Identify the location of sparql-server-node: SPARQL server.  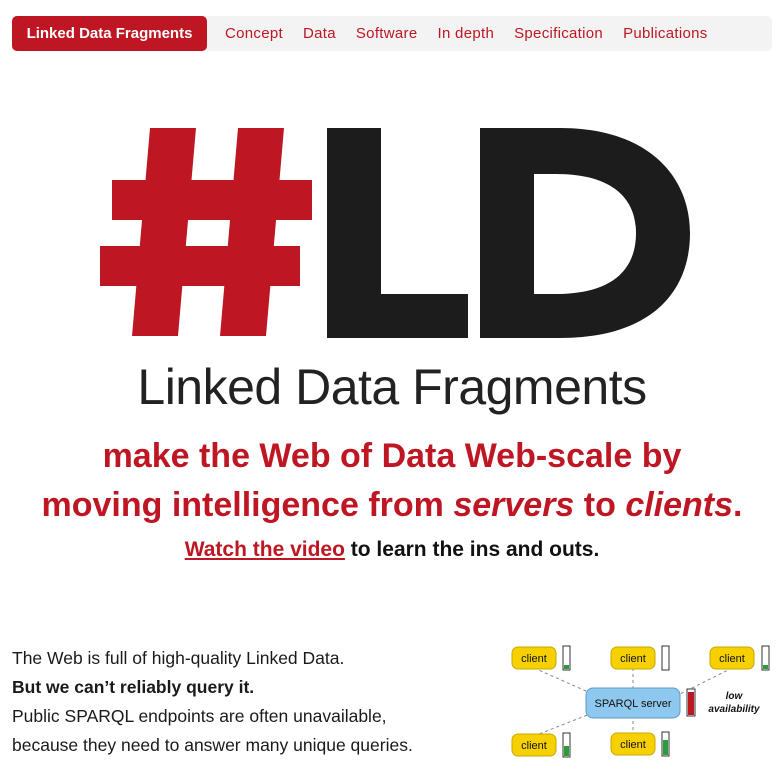
(640, 703).